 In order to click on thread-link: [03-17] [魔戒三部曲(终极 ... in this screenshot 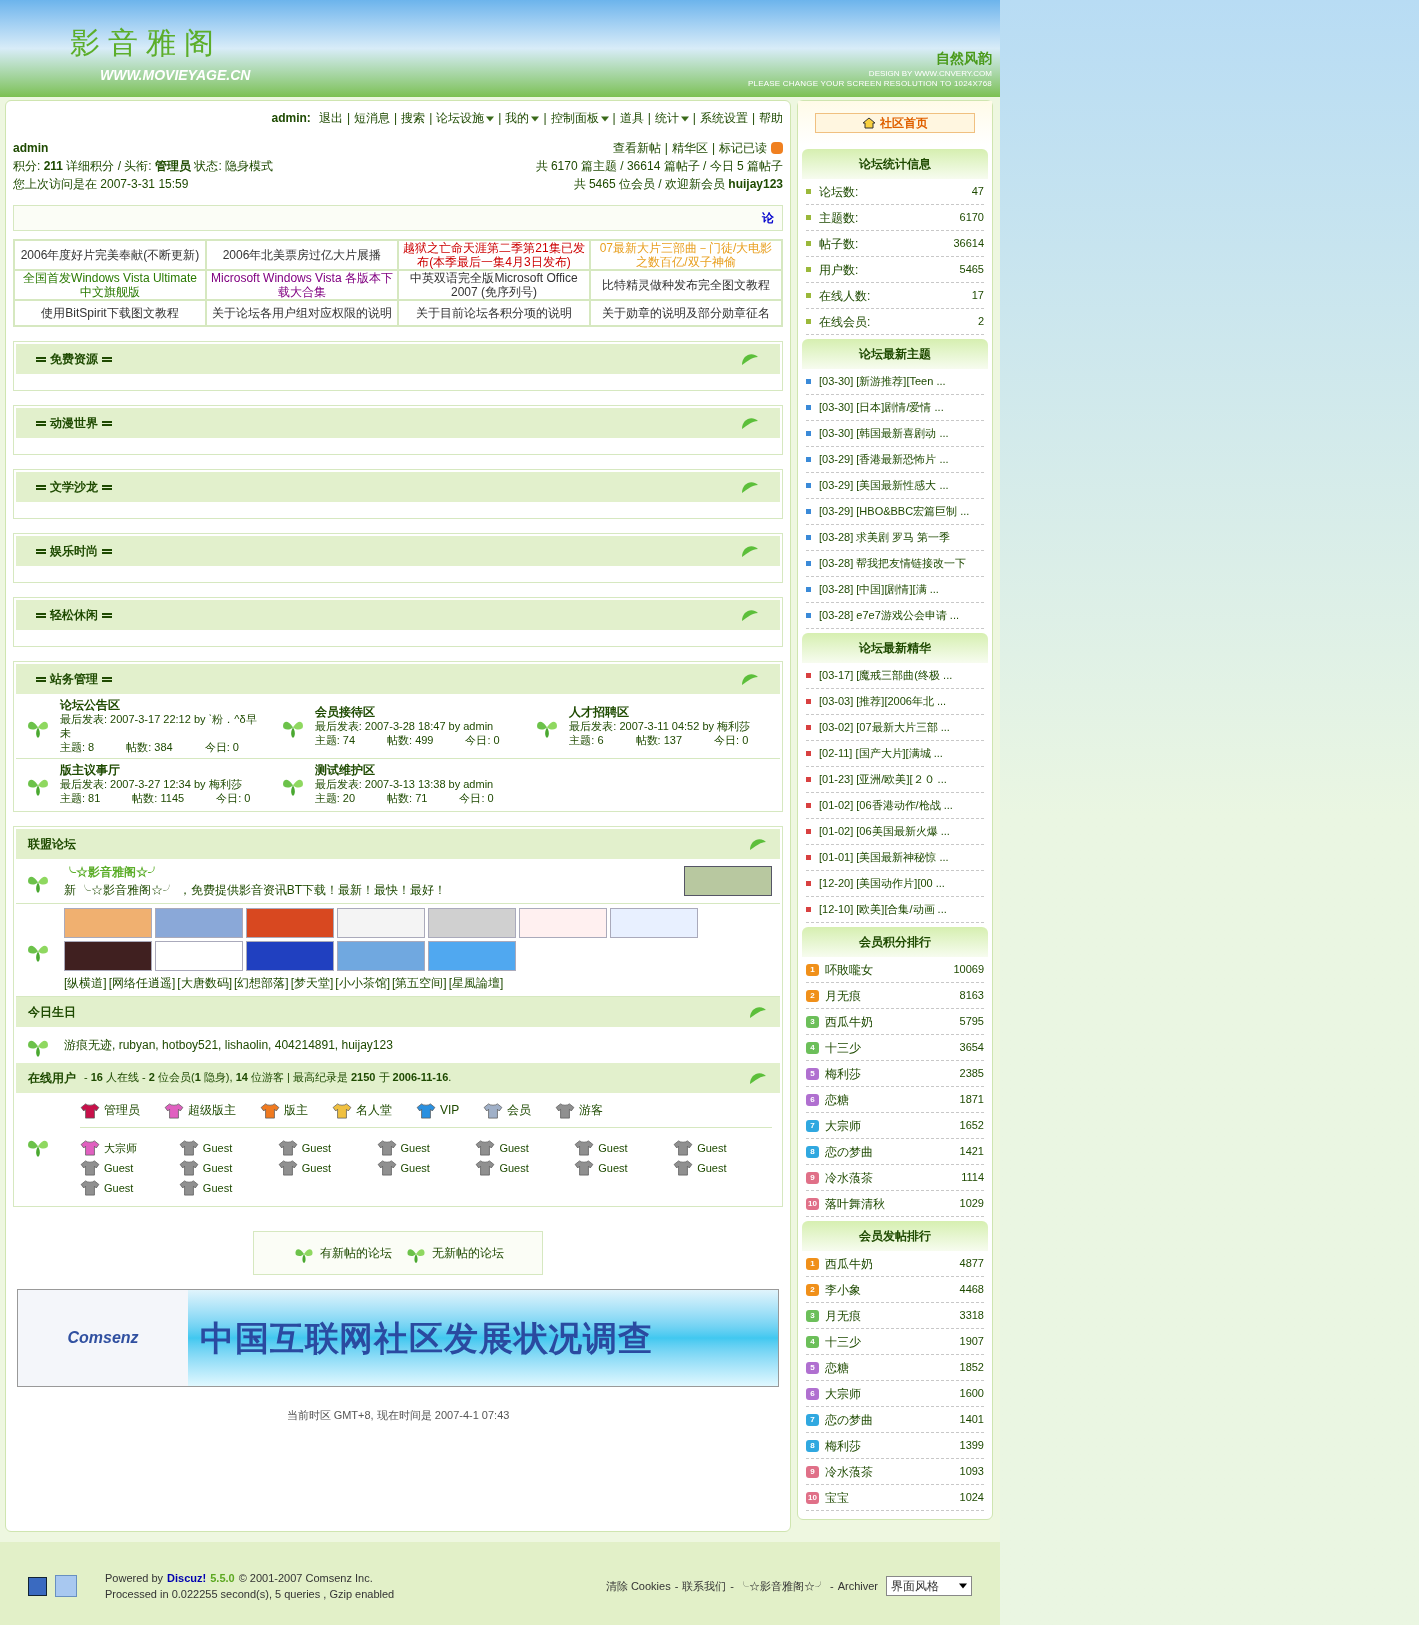, I will do `click(886, 675)`.